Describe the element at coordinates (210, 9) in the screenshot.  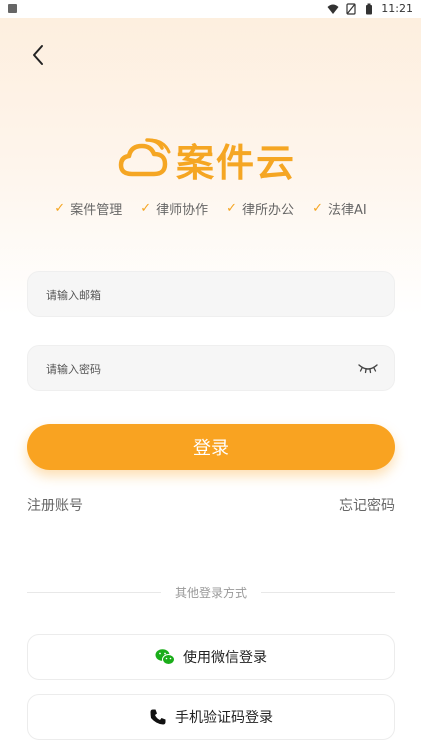
I see `status-bar: 11:21` at that location.